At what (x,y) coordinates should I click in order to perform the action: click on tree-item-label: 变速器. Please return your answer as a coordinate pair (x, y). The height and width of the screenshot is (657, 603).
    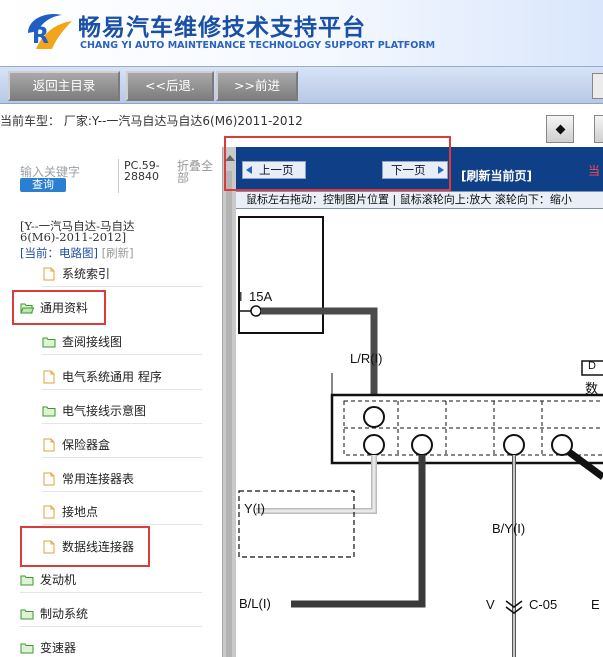
    Looking at the image, I should click on (58, 648).